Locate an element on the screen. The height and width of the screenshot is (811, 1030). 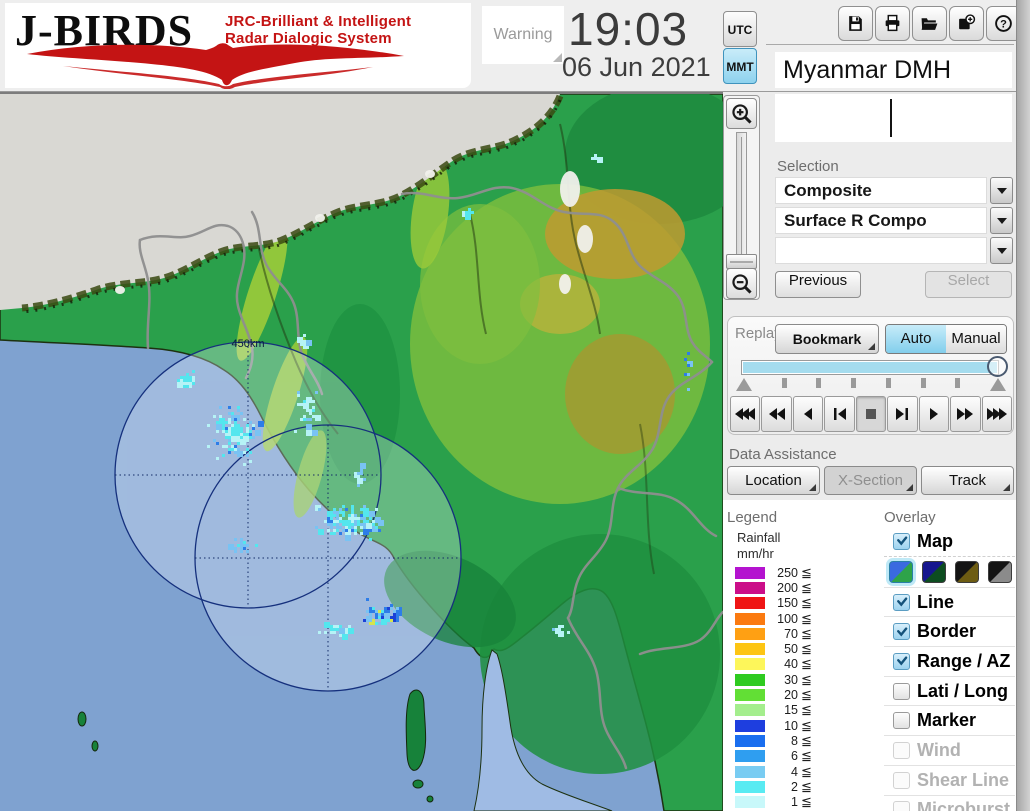
time-slider-scale is located at coordinates (871, 385).